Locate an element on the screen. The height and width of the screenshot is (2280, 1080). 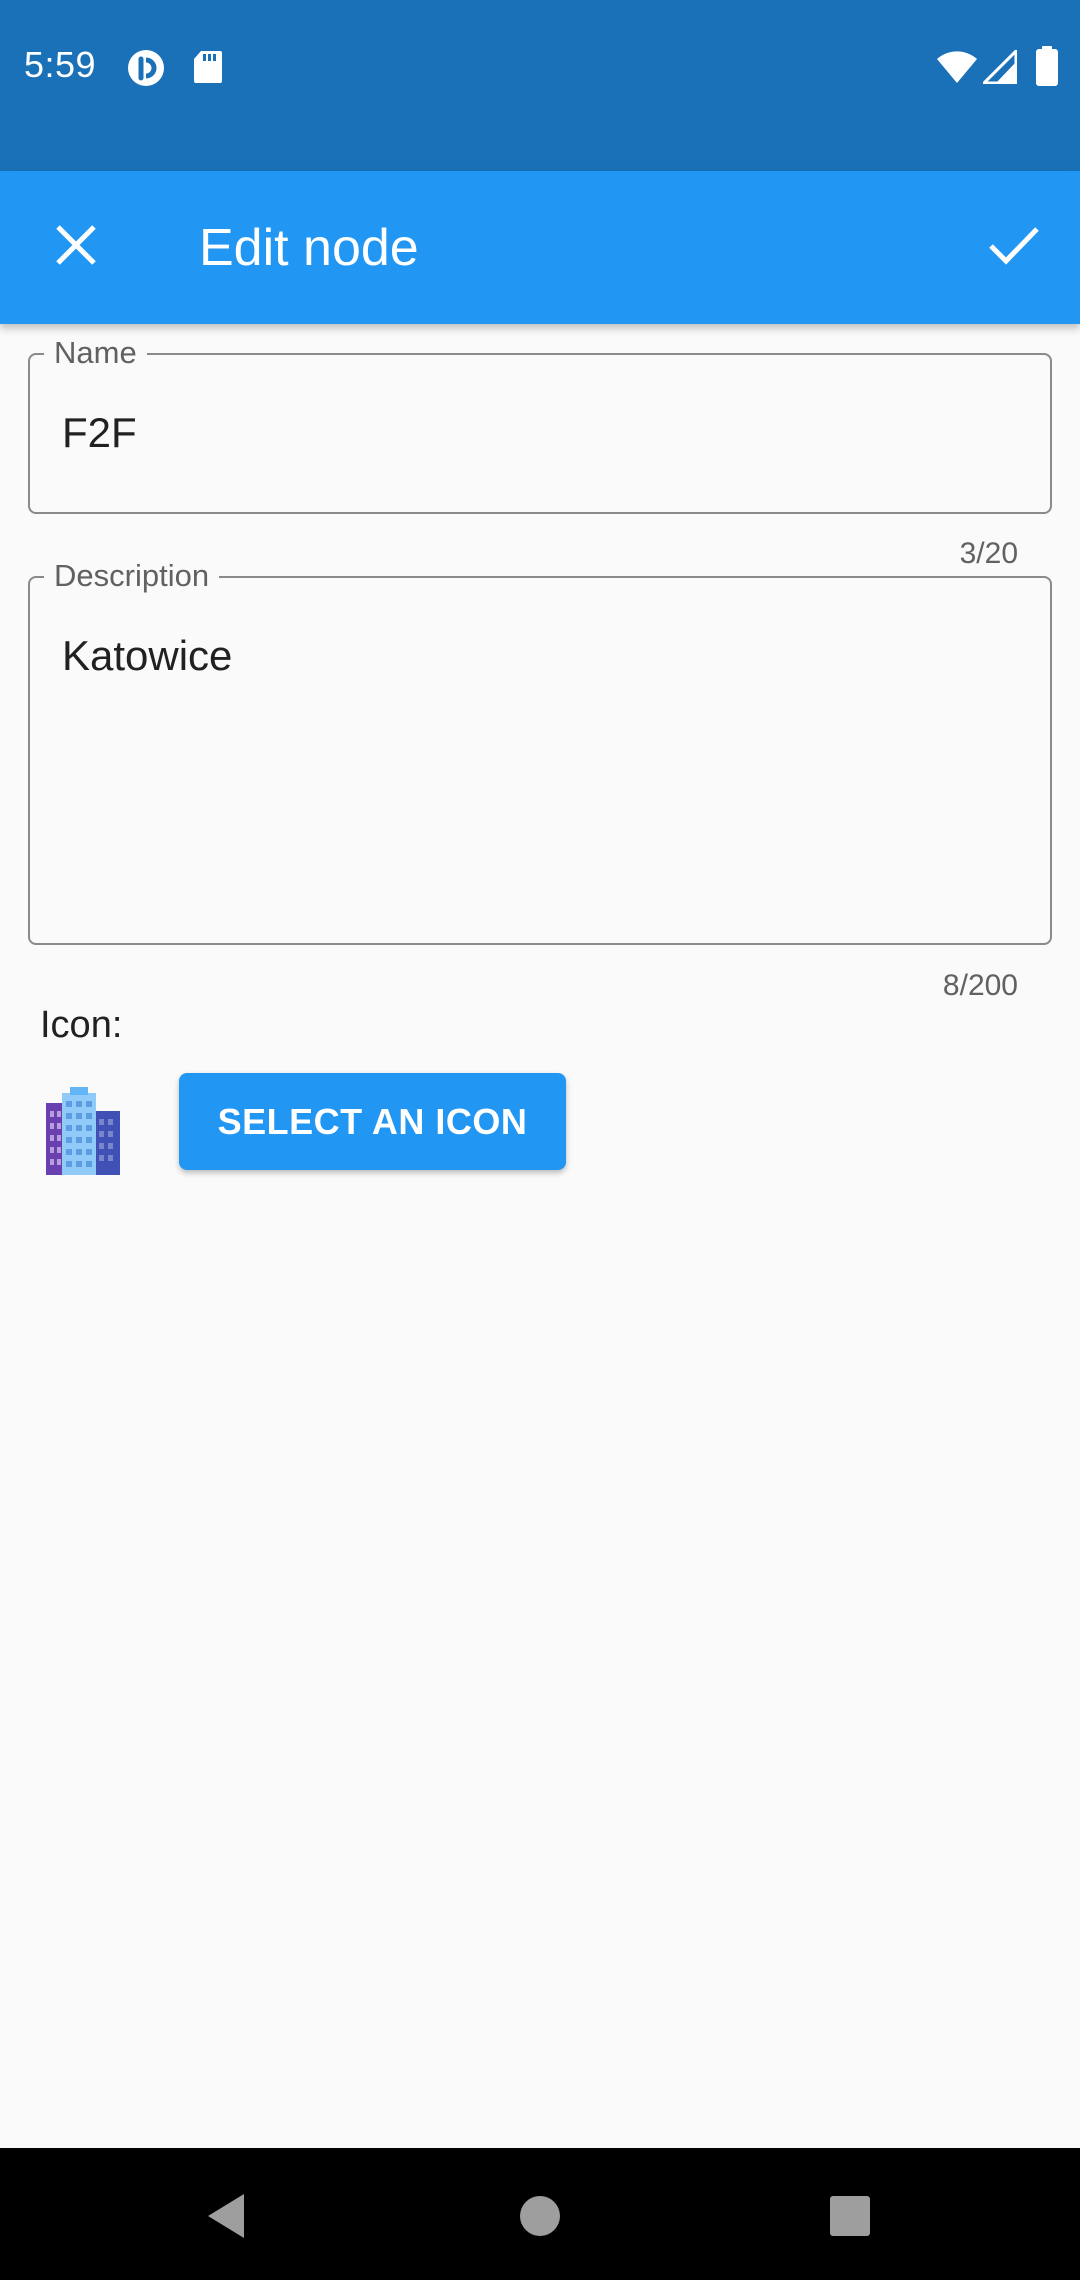
select-icon-button: SELECT AN ICON is located at coordinates (372, 1121).